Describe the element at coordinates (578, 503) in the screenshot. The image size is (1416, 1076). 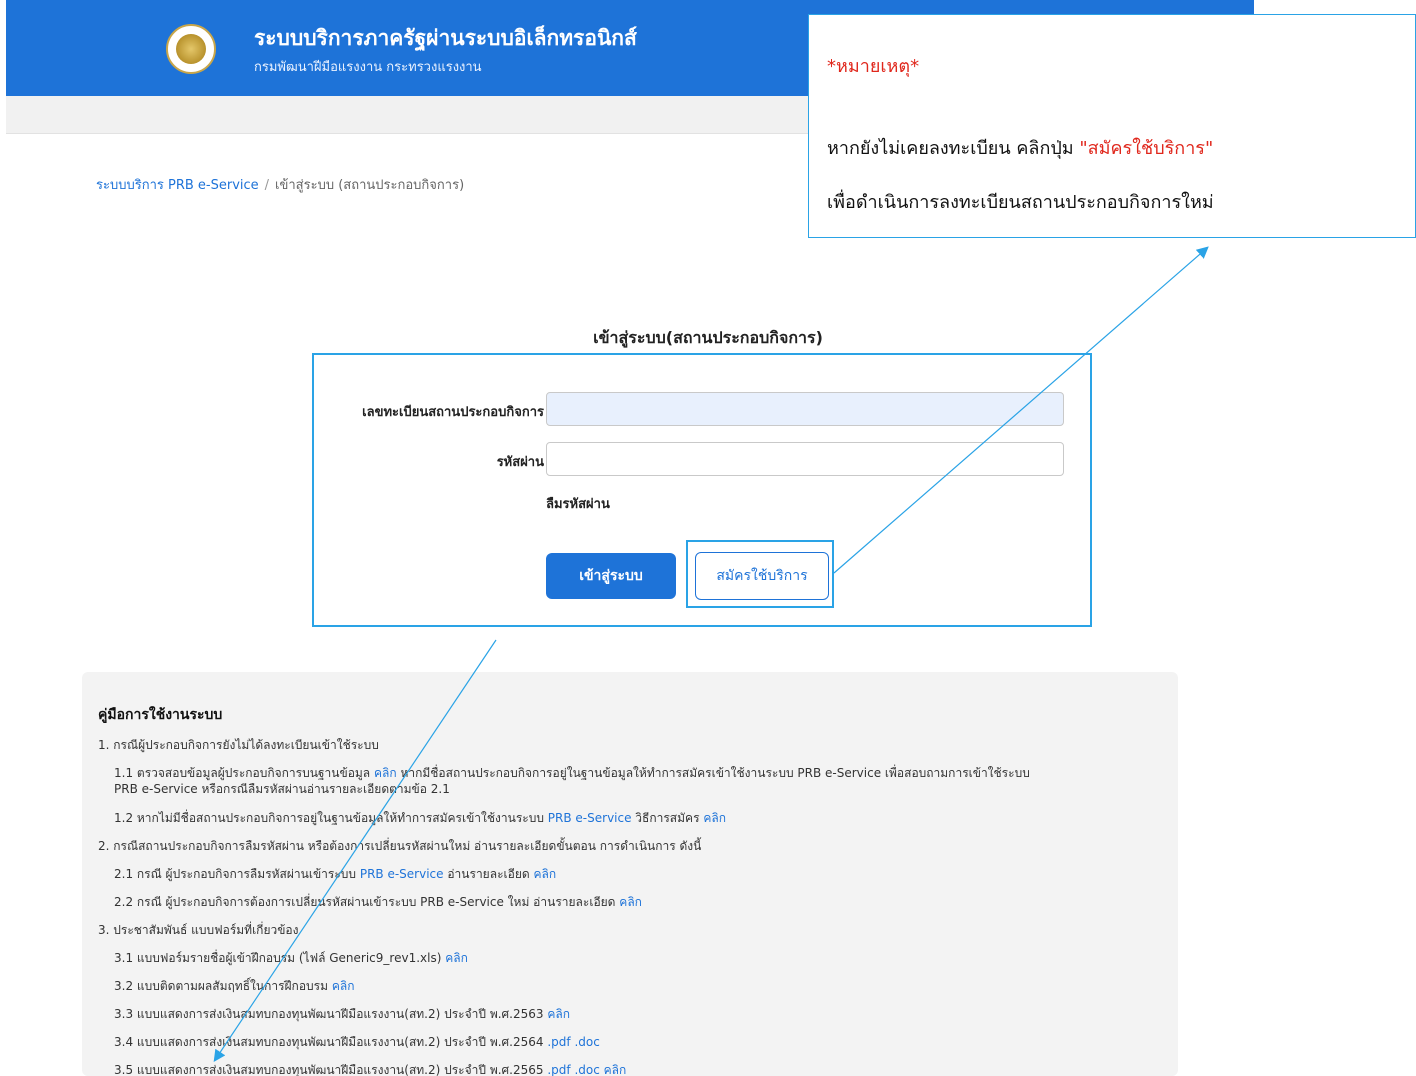
I see `forgot-password-link: ลืมรหัสผ่าน` at that location.